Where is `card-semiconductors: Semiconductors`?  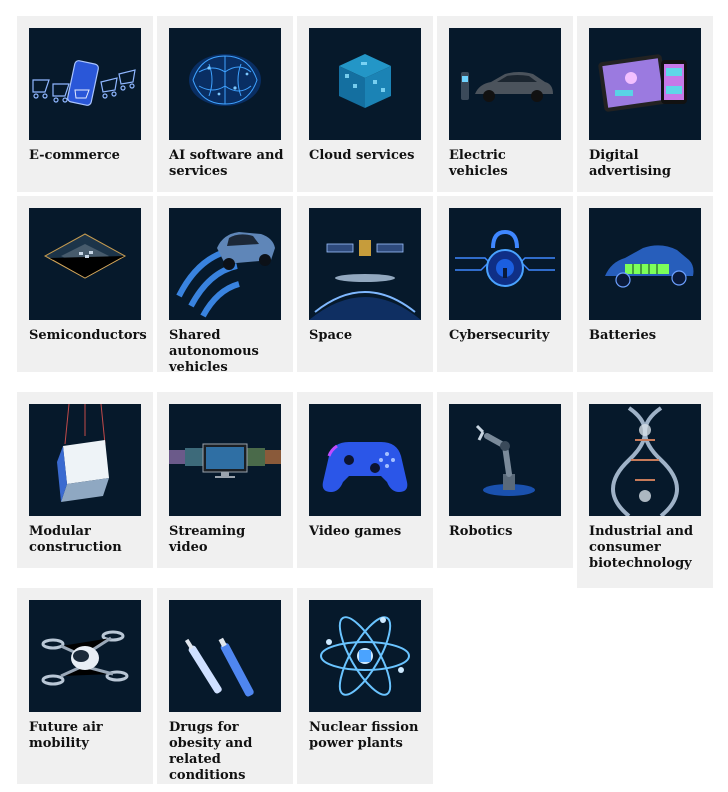
card-semiconductors: Semiconductors is located at coordinates (85, 284).